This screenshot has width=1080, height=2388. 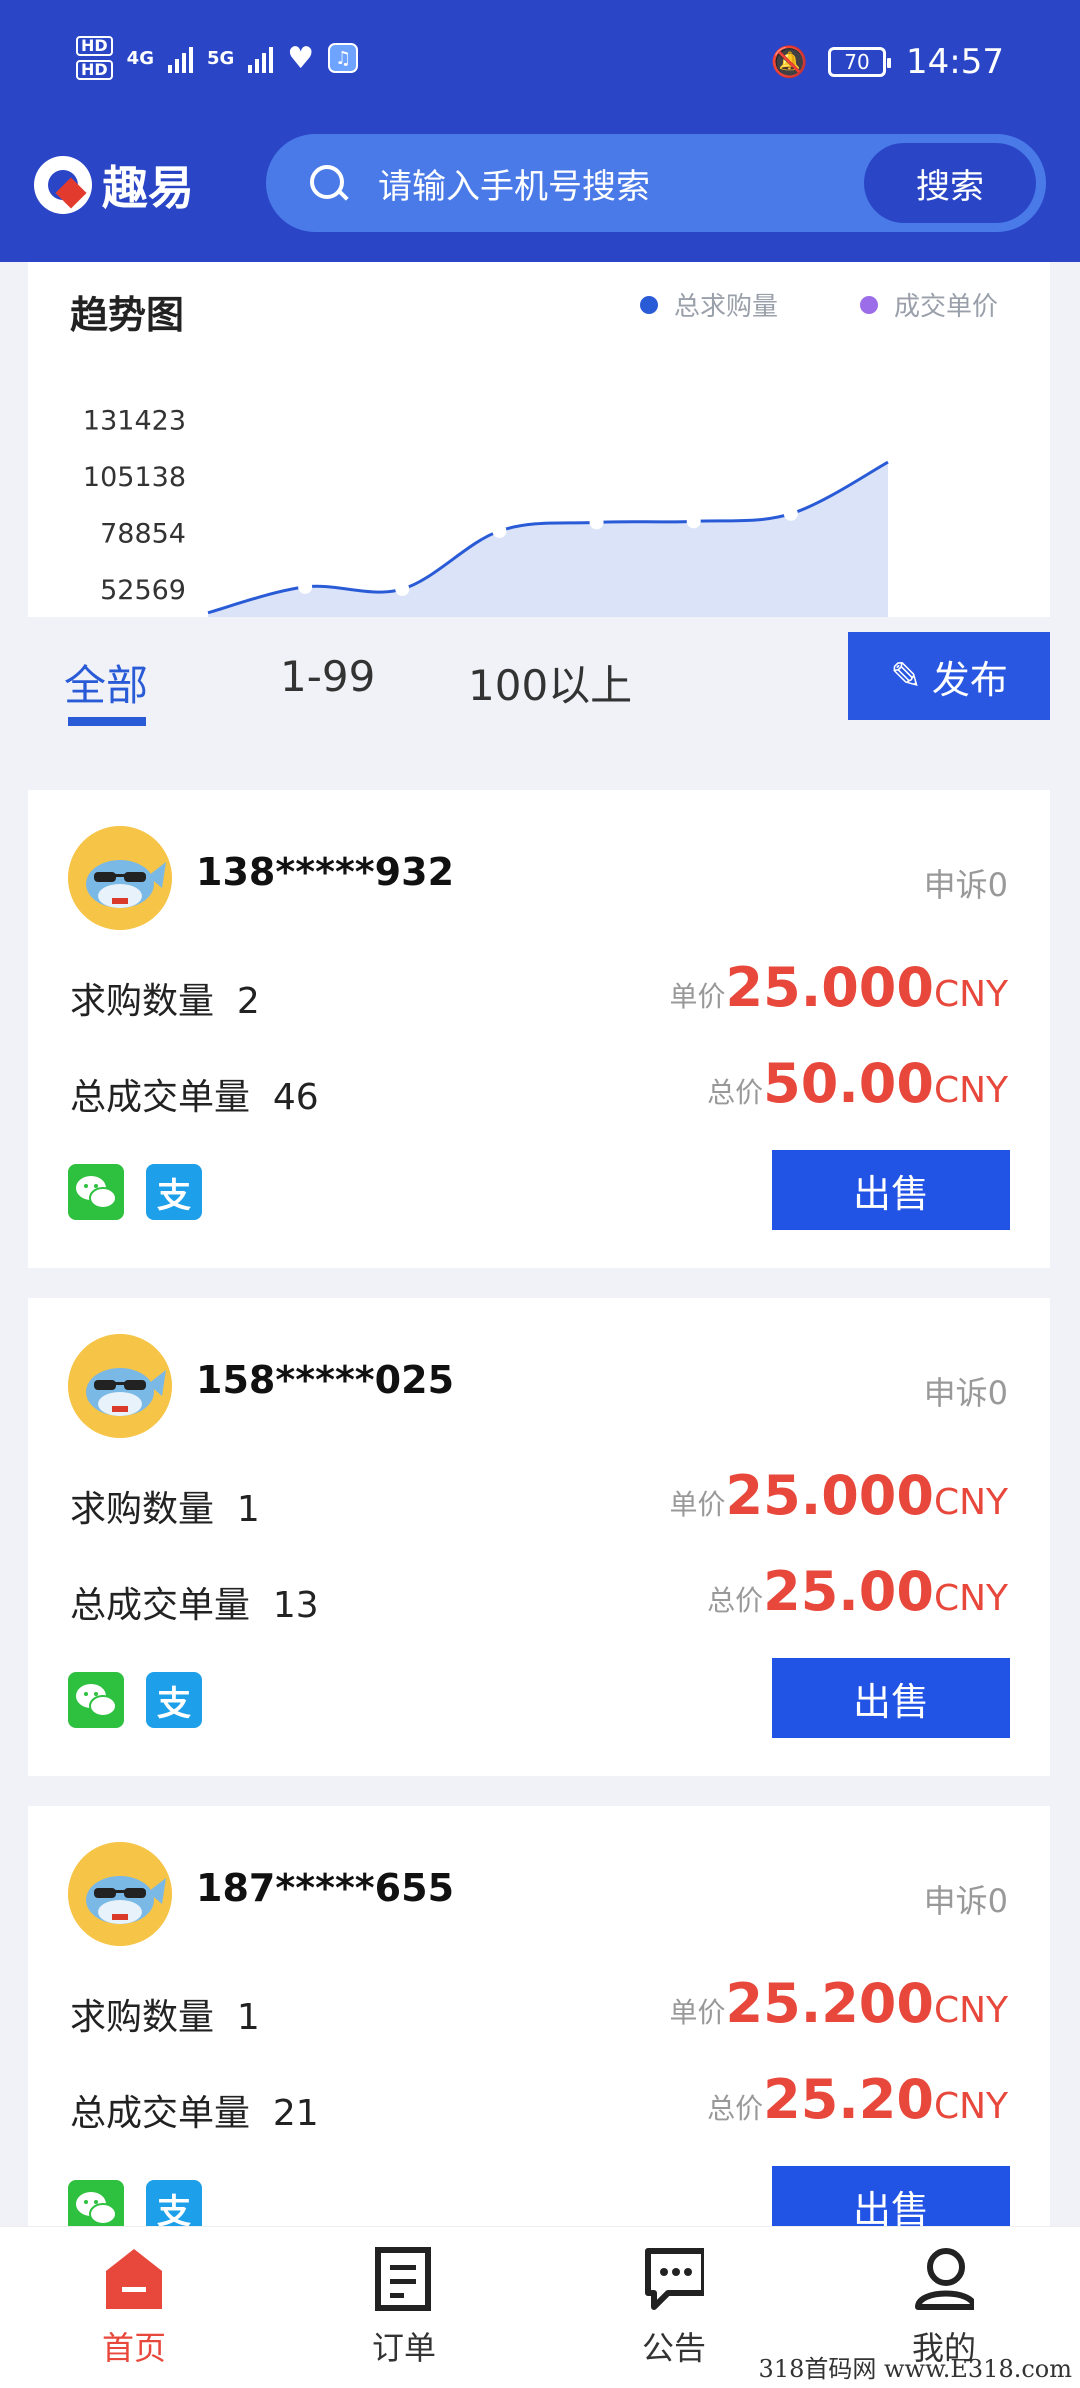 I want to click on filter-tabs: 全部 1-99 100以上 ✎ 发布, so click(x=540, y=687).